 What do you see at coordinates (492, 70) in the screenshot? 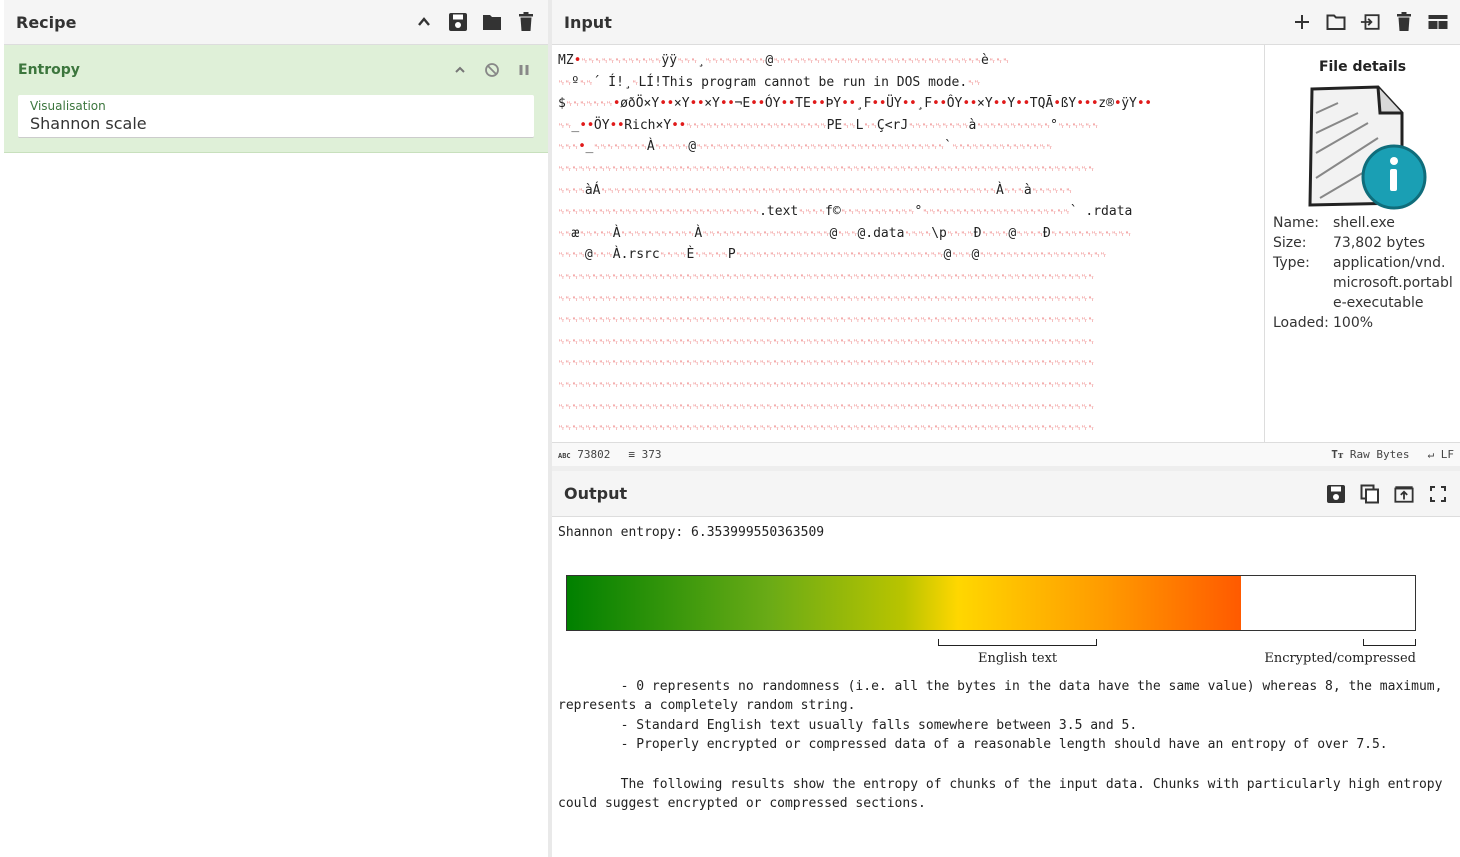
I see `disable-icon` at bounding box center [492, 70].